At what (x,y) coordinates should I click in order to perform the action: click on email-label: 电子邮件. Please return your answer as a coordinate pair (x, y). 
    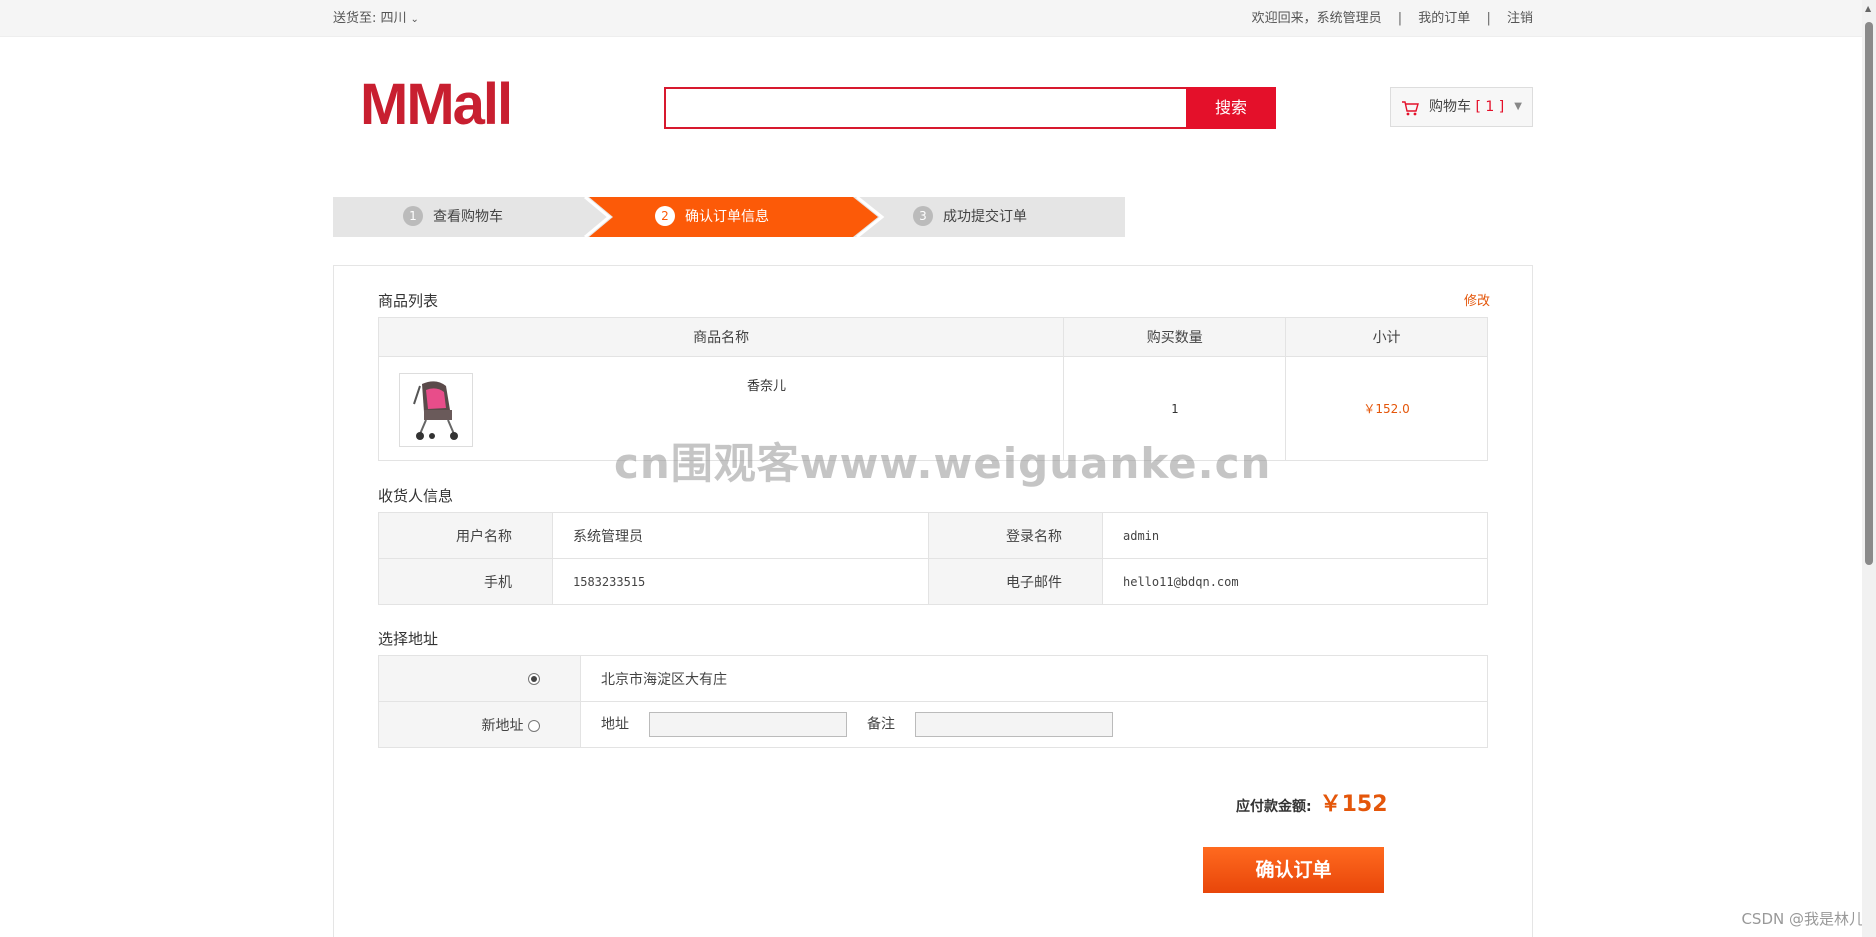
    Looking at the image, I should click on (1015, 581).